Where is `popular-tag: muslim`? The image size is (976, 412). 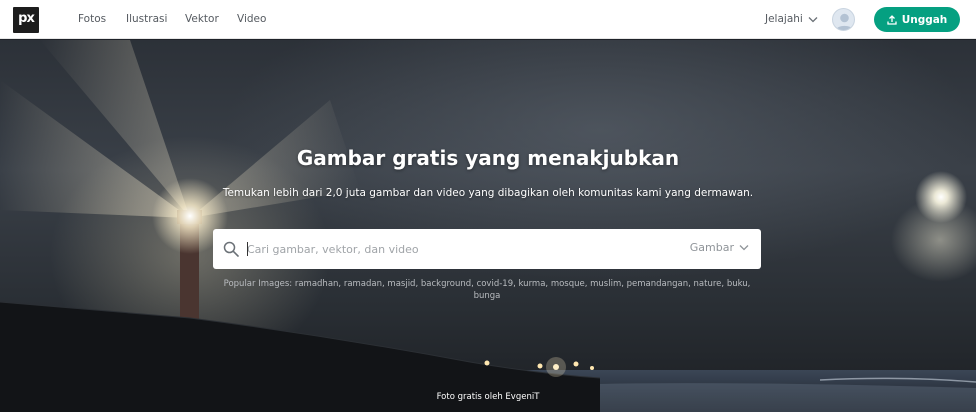 popular-tag: muslim is located at coordinates (605, 284).